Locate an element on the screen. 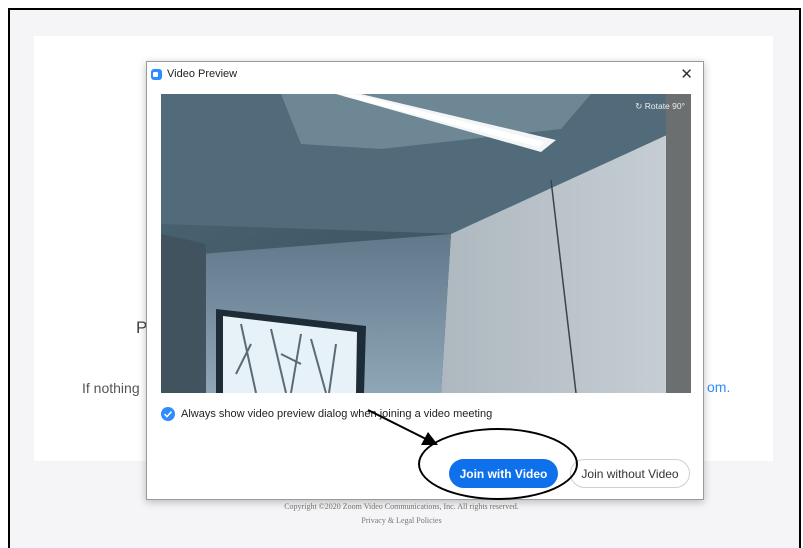 This screenshot has height=548, width=803. annotation-arrow is located at coordinates (402, 427).